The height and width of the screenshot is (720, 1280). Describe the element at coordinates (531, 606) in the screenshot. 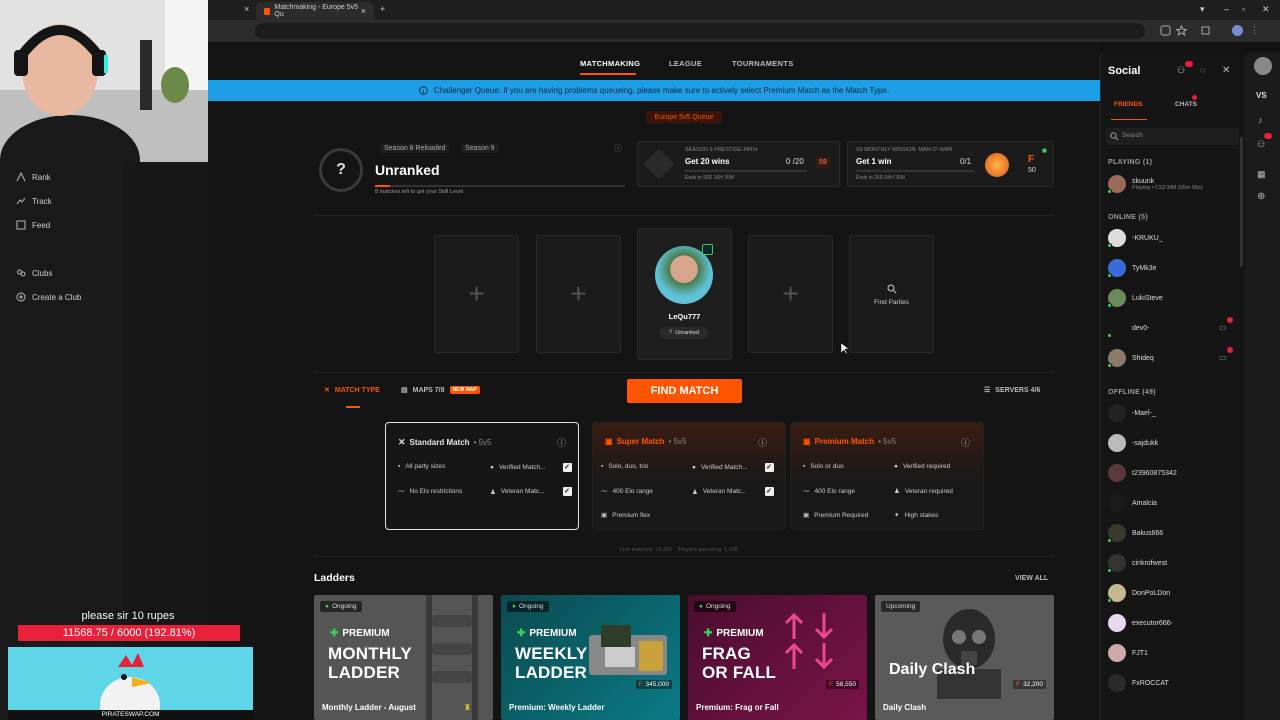

I see `status-label: Ongoing` at that location.